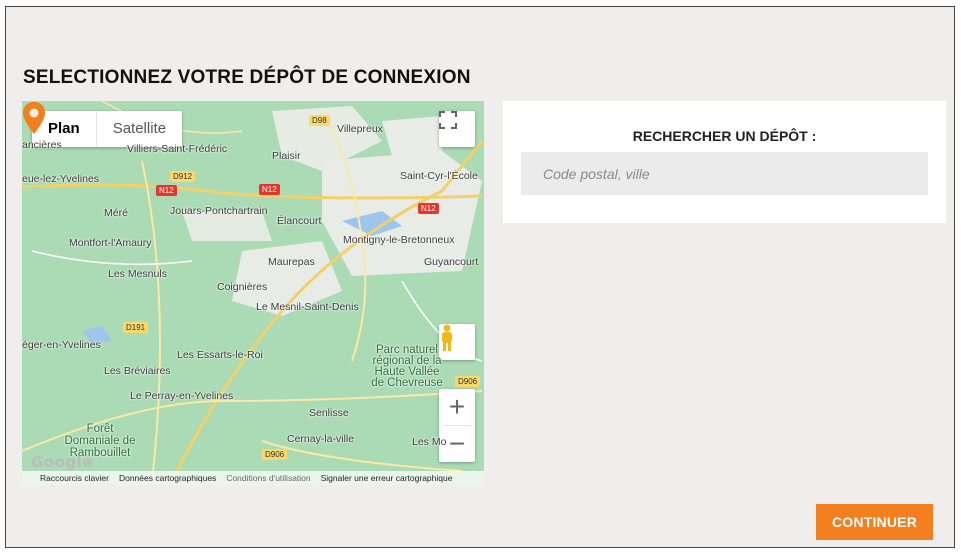 The image size is (961, 554). What do you see at coordinates (74, 478) in the screenshot?
I see `keyboard-shortcuts-link: Raccourcis clavier` at bounding box center [74, 478].